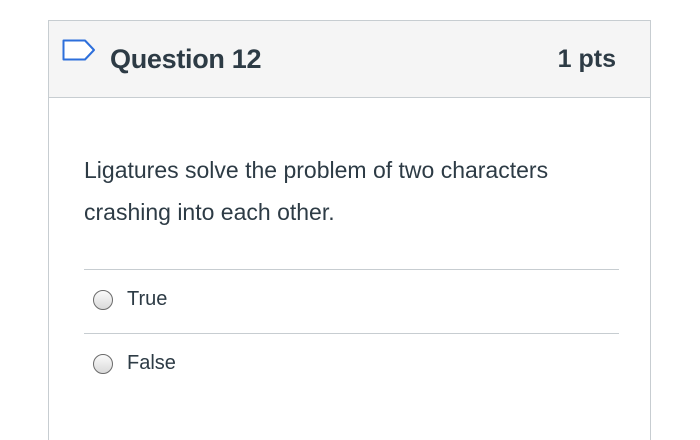 The image size is (700, 440). What do you see at coordinates (147, 299) in the screenshot?
I see `answer-label: True` at bounding box center [147, 299].